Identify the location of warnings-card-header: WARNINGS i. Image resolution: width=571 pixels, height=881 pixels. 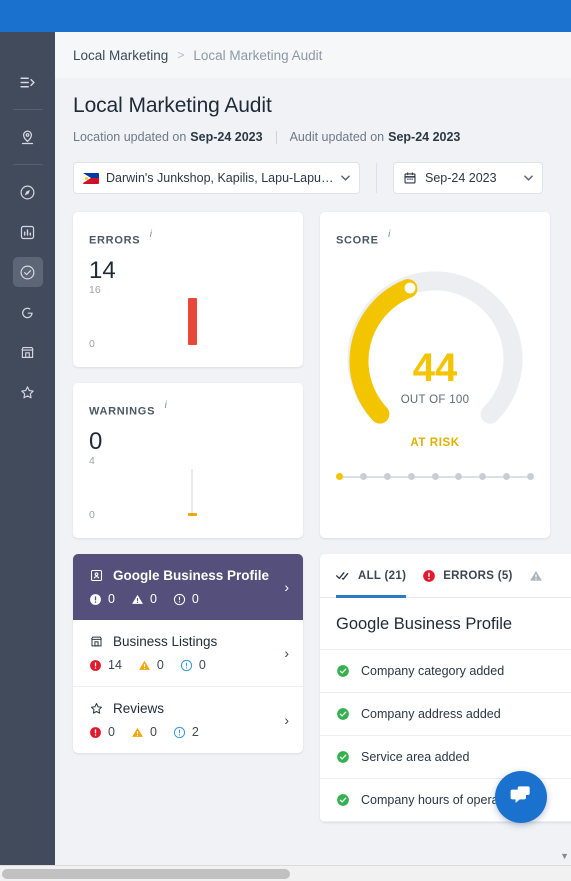
(188, 409).